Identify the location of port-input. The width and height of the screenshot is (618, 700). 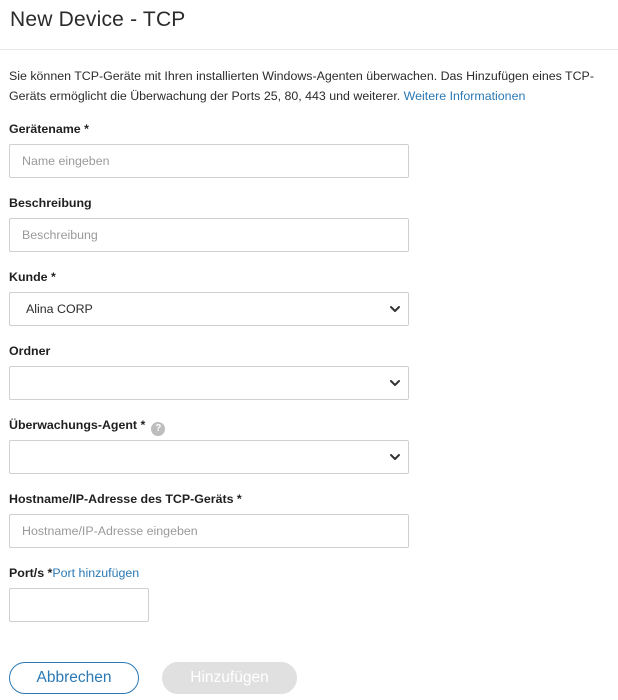
(79, 605).